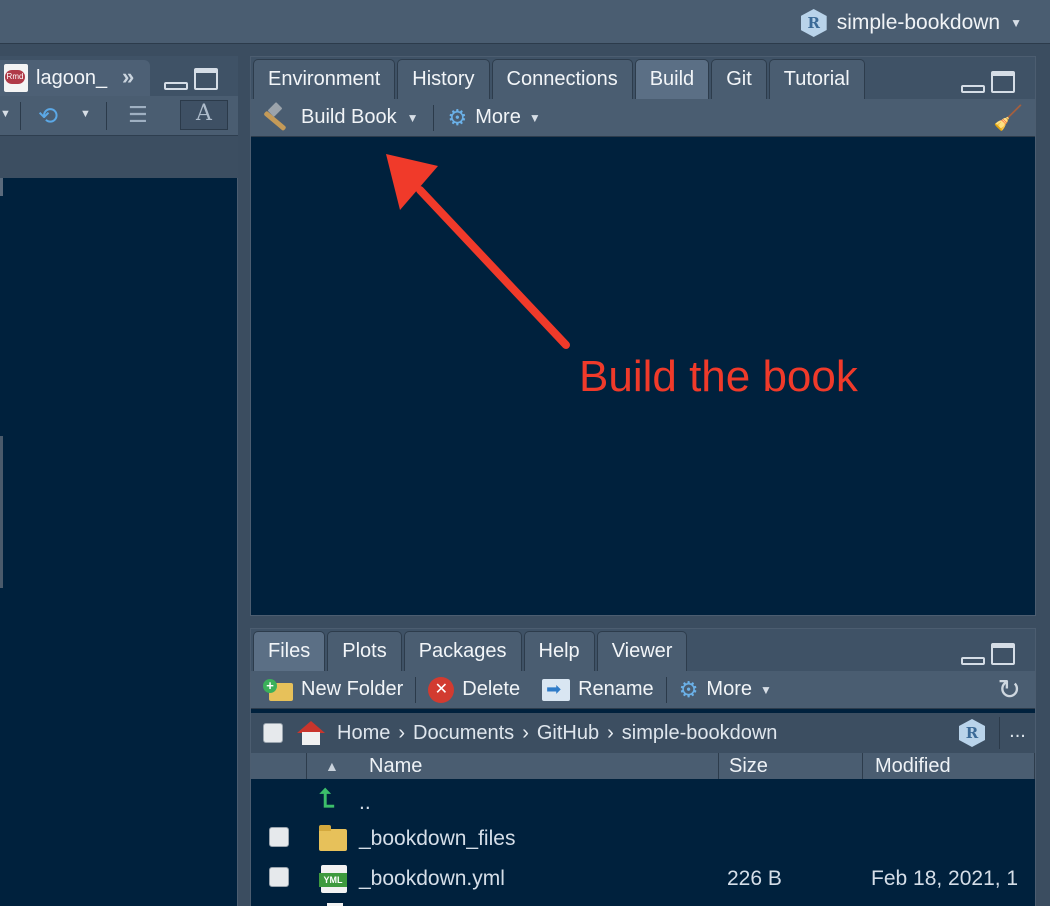 The width and height of the screenshot is (1050, 906). I want to click on source-tab-label: lagoon_, so click(72, 77).